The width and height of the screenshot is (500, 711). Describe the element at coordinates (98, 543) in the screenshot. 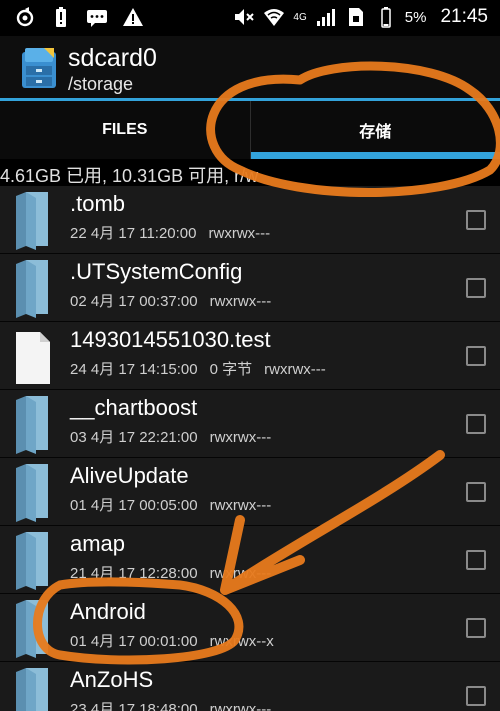

I see `file-name: amap` at that location.